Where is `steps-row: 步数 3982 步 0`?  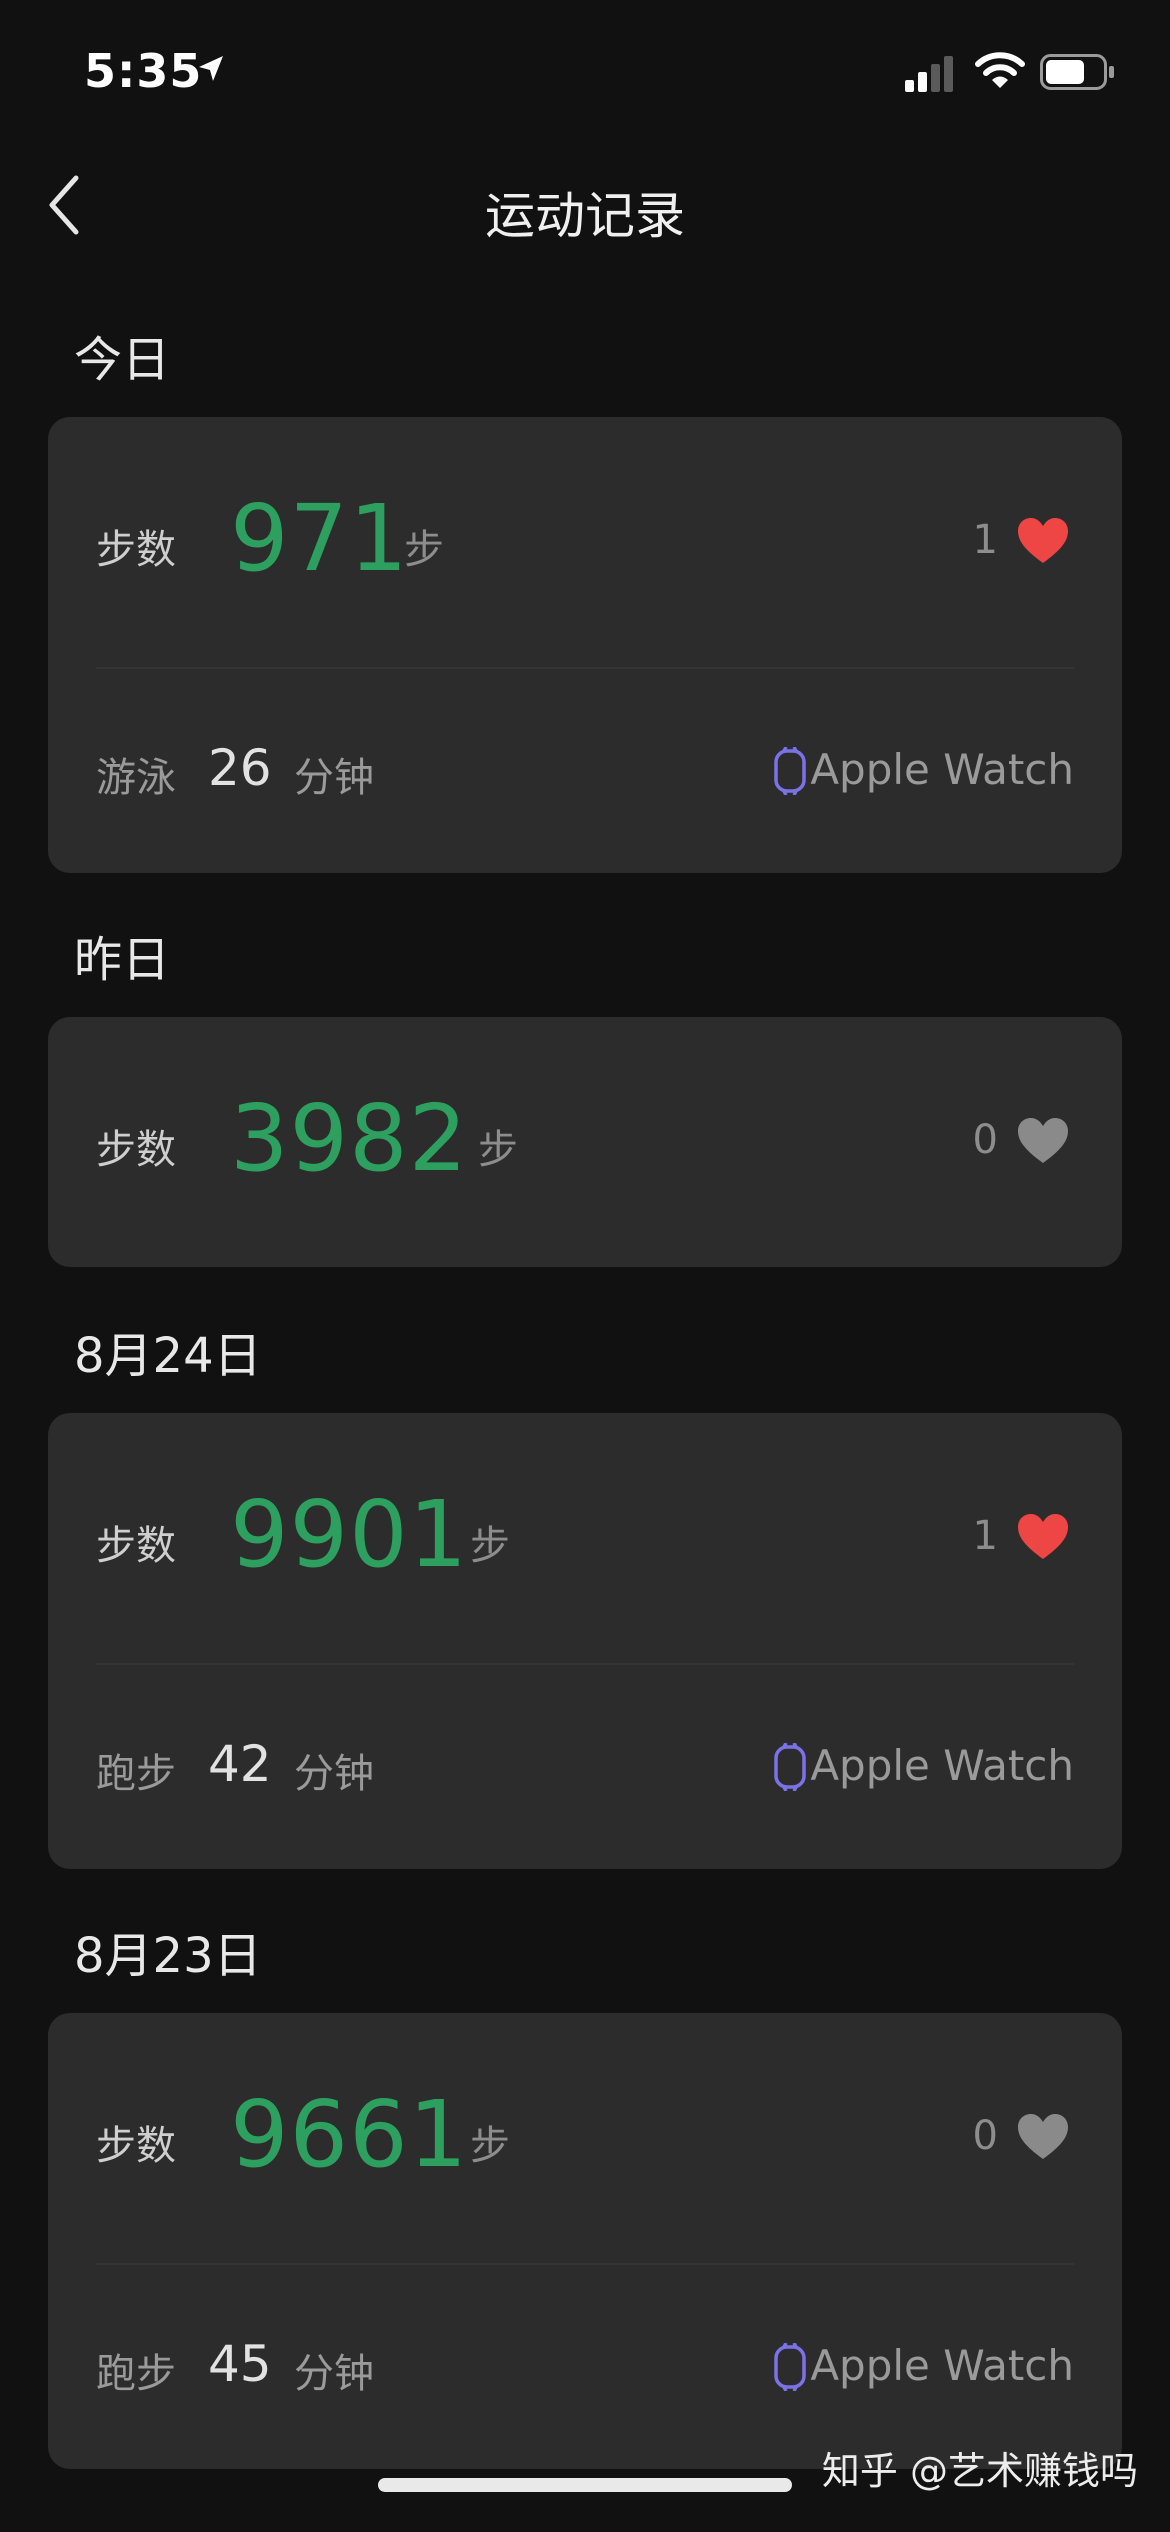
steps-row: 步数 3982 步 0 is located at coordinates (585, 1142).